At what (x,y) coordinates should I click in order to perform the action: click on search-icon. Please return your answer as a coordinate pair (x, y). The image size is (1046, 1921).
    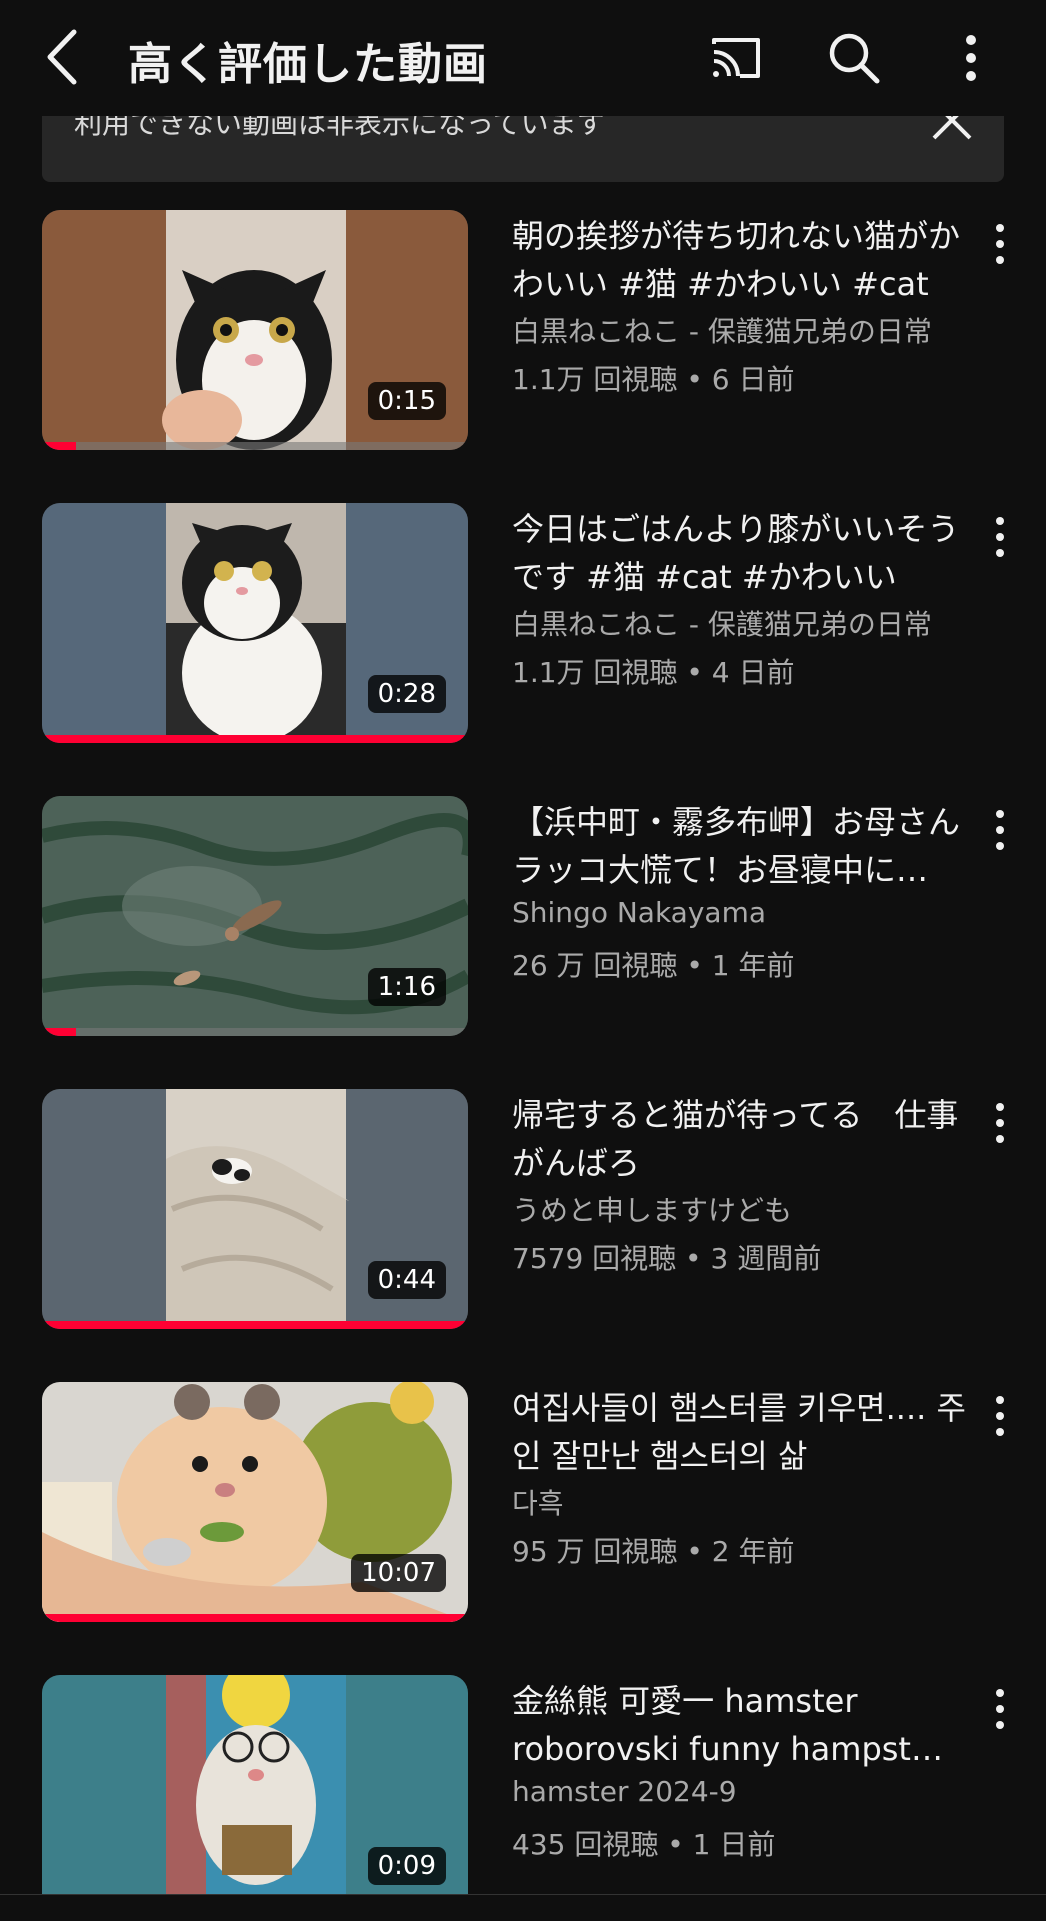
    Looking at the image, I should click on (854, 58).